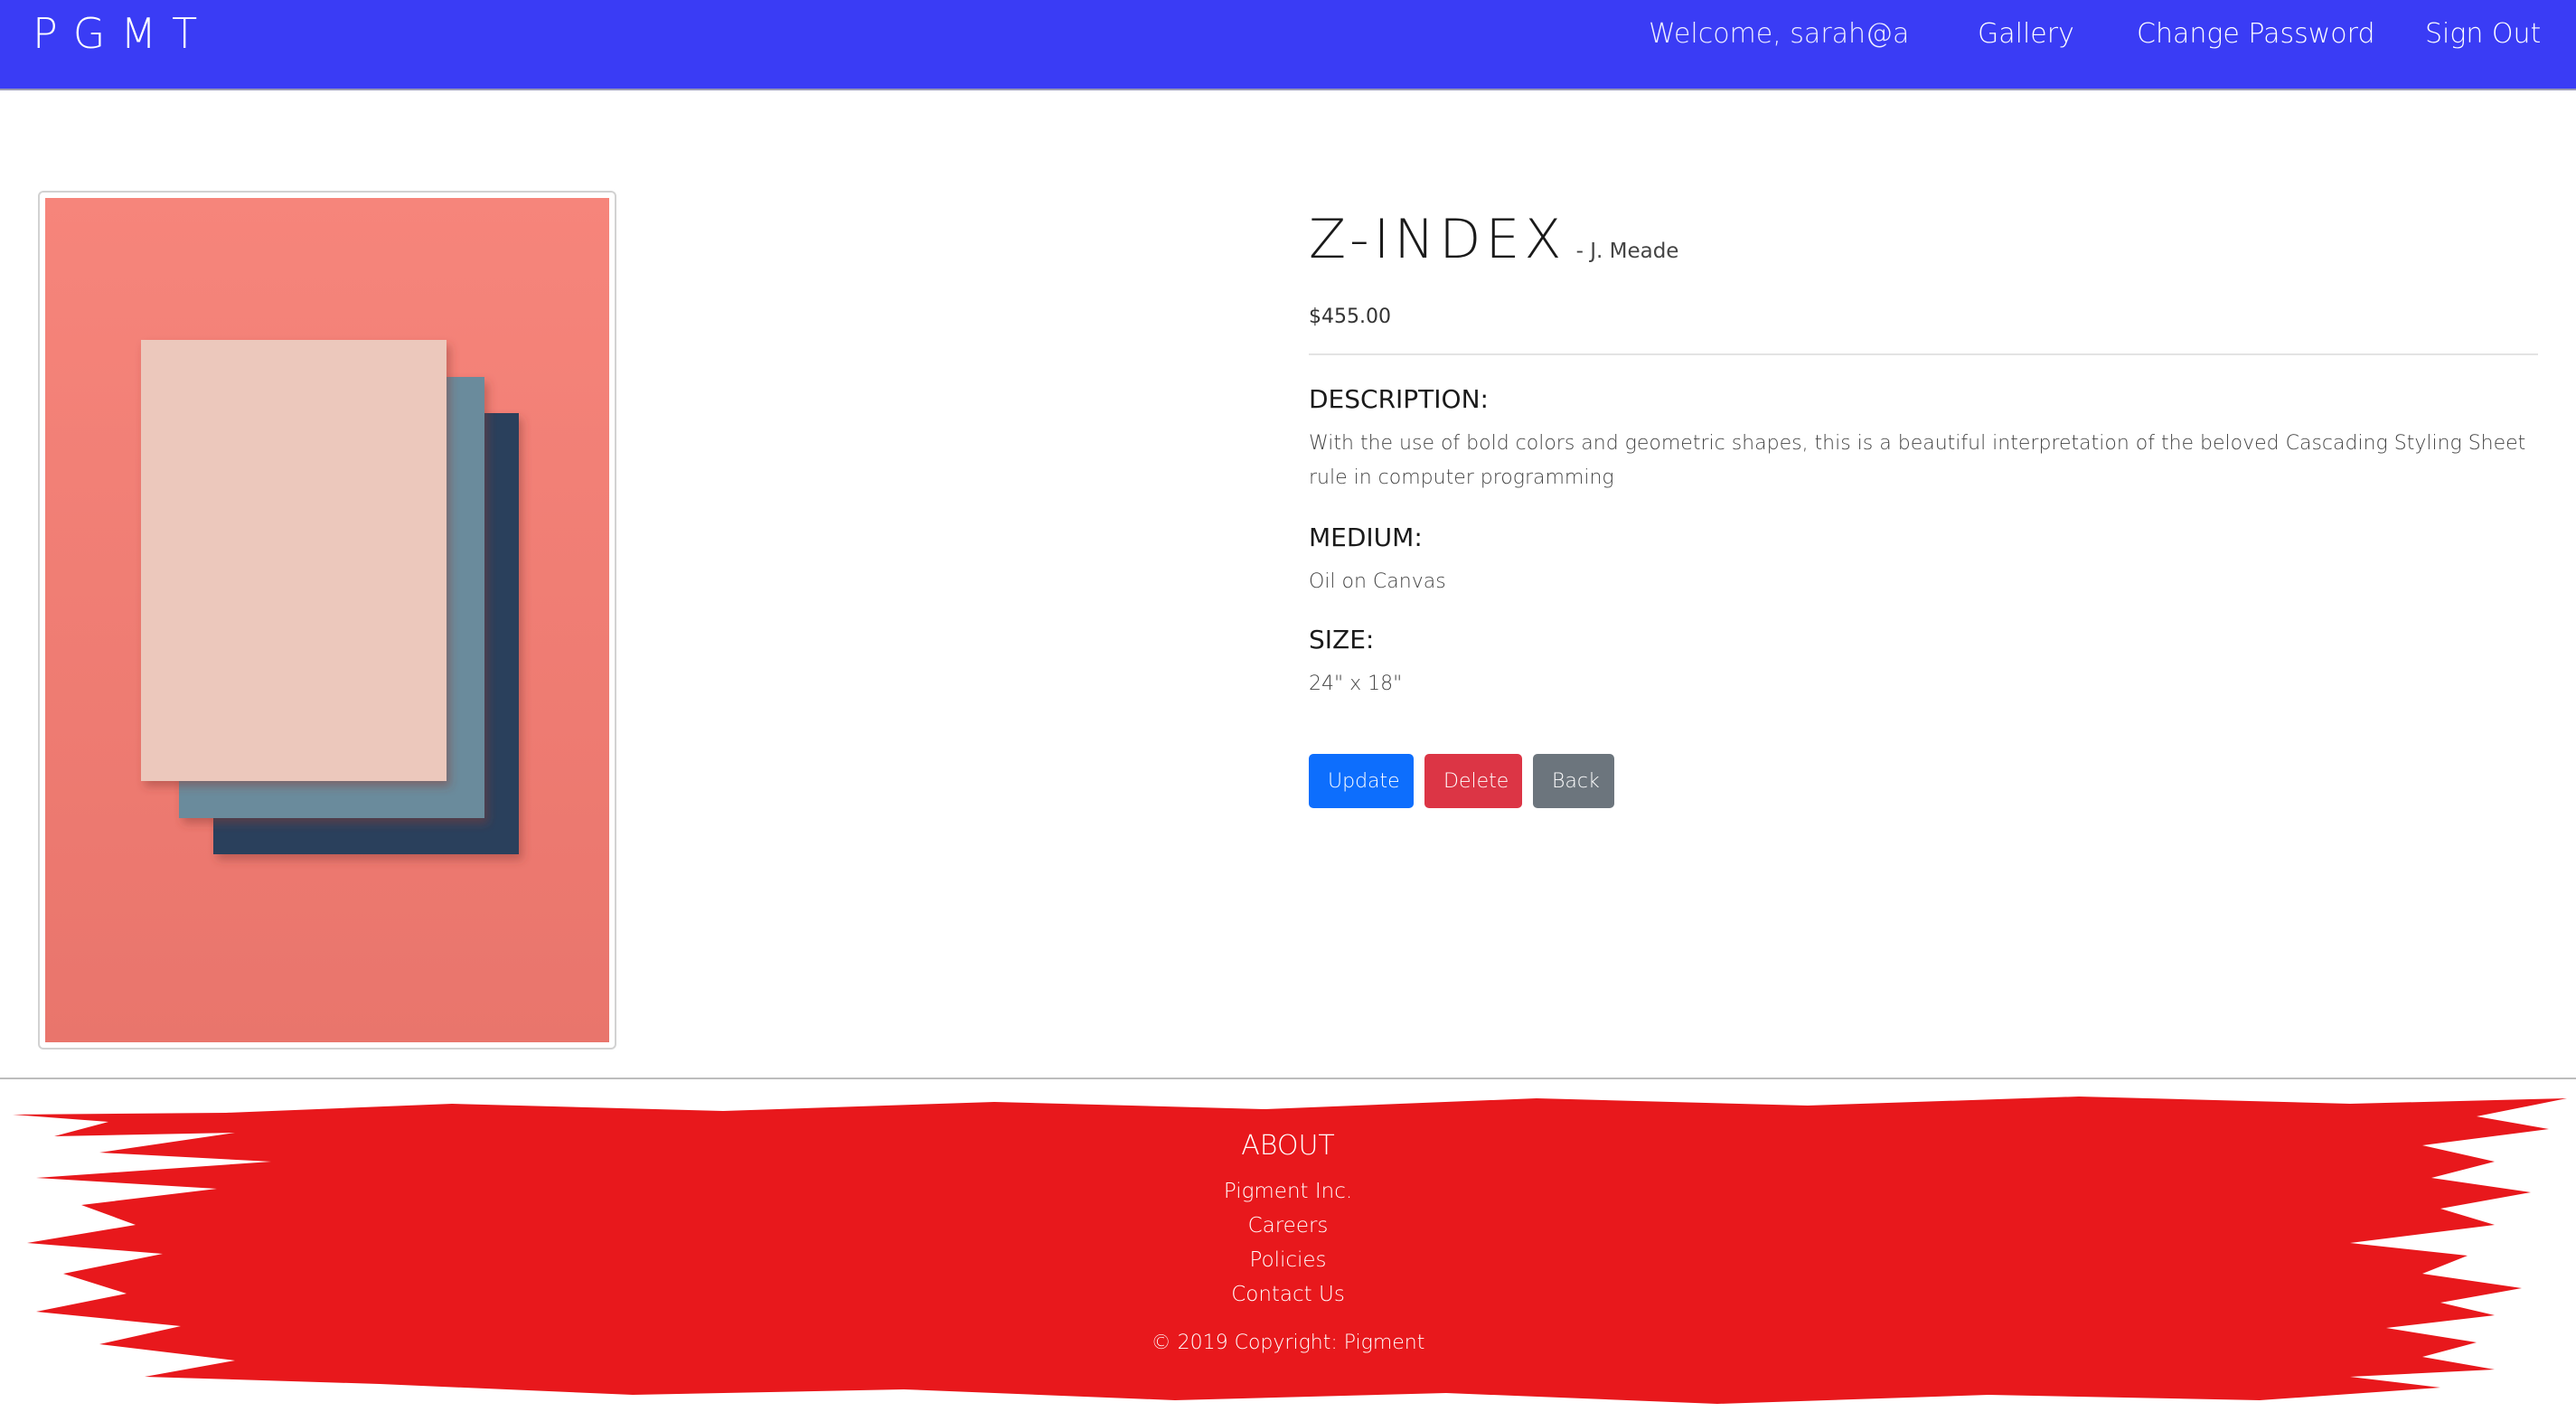 The width and height of the screenshot is (2576, 1412). What do you see at coordinates (2255, 34) in the screenshot?
I see `nav-change-password-link: Change Password` at bounding box center [2255, 34].